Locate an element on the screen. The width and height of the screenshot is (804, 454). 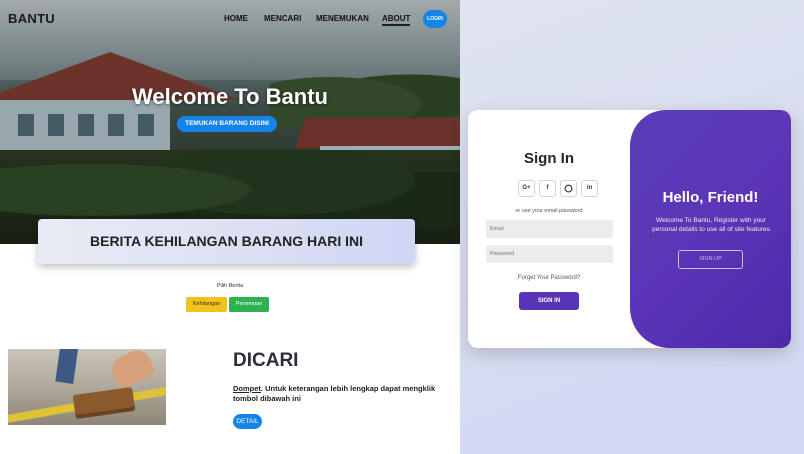
news-banner: BERITA KEHILANGAN BARANG HARI INI is located at coordinates (226, 241).